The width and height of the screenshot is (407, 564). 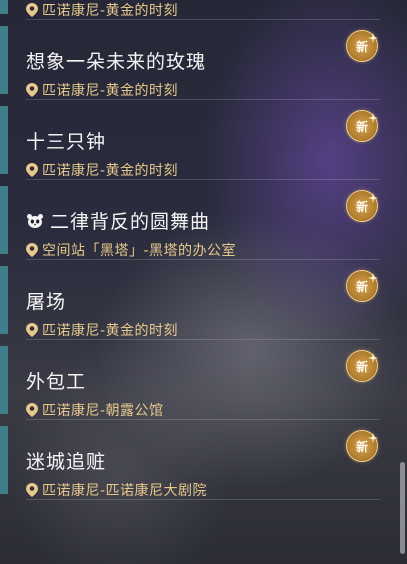 I want to click on item-title: 屠场, so click(x=46, y=302).